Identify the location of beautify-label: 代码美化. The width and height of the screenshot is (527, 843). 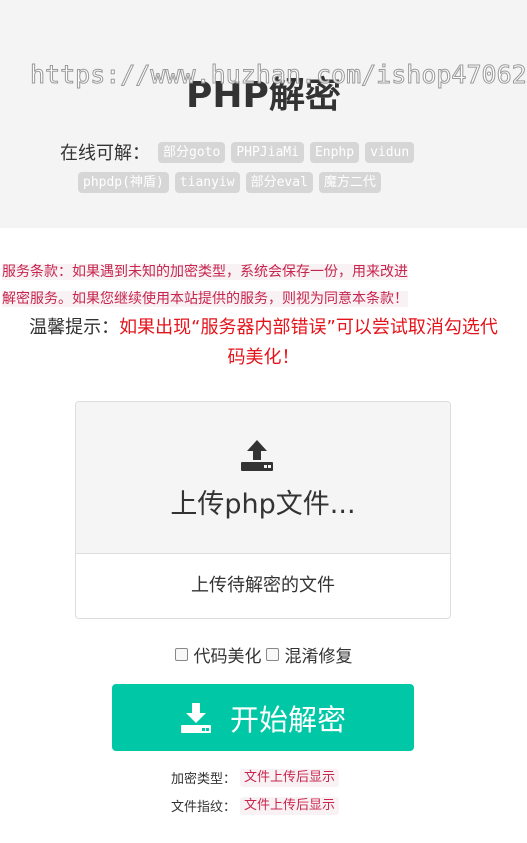
(227, 657).